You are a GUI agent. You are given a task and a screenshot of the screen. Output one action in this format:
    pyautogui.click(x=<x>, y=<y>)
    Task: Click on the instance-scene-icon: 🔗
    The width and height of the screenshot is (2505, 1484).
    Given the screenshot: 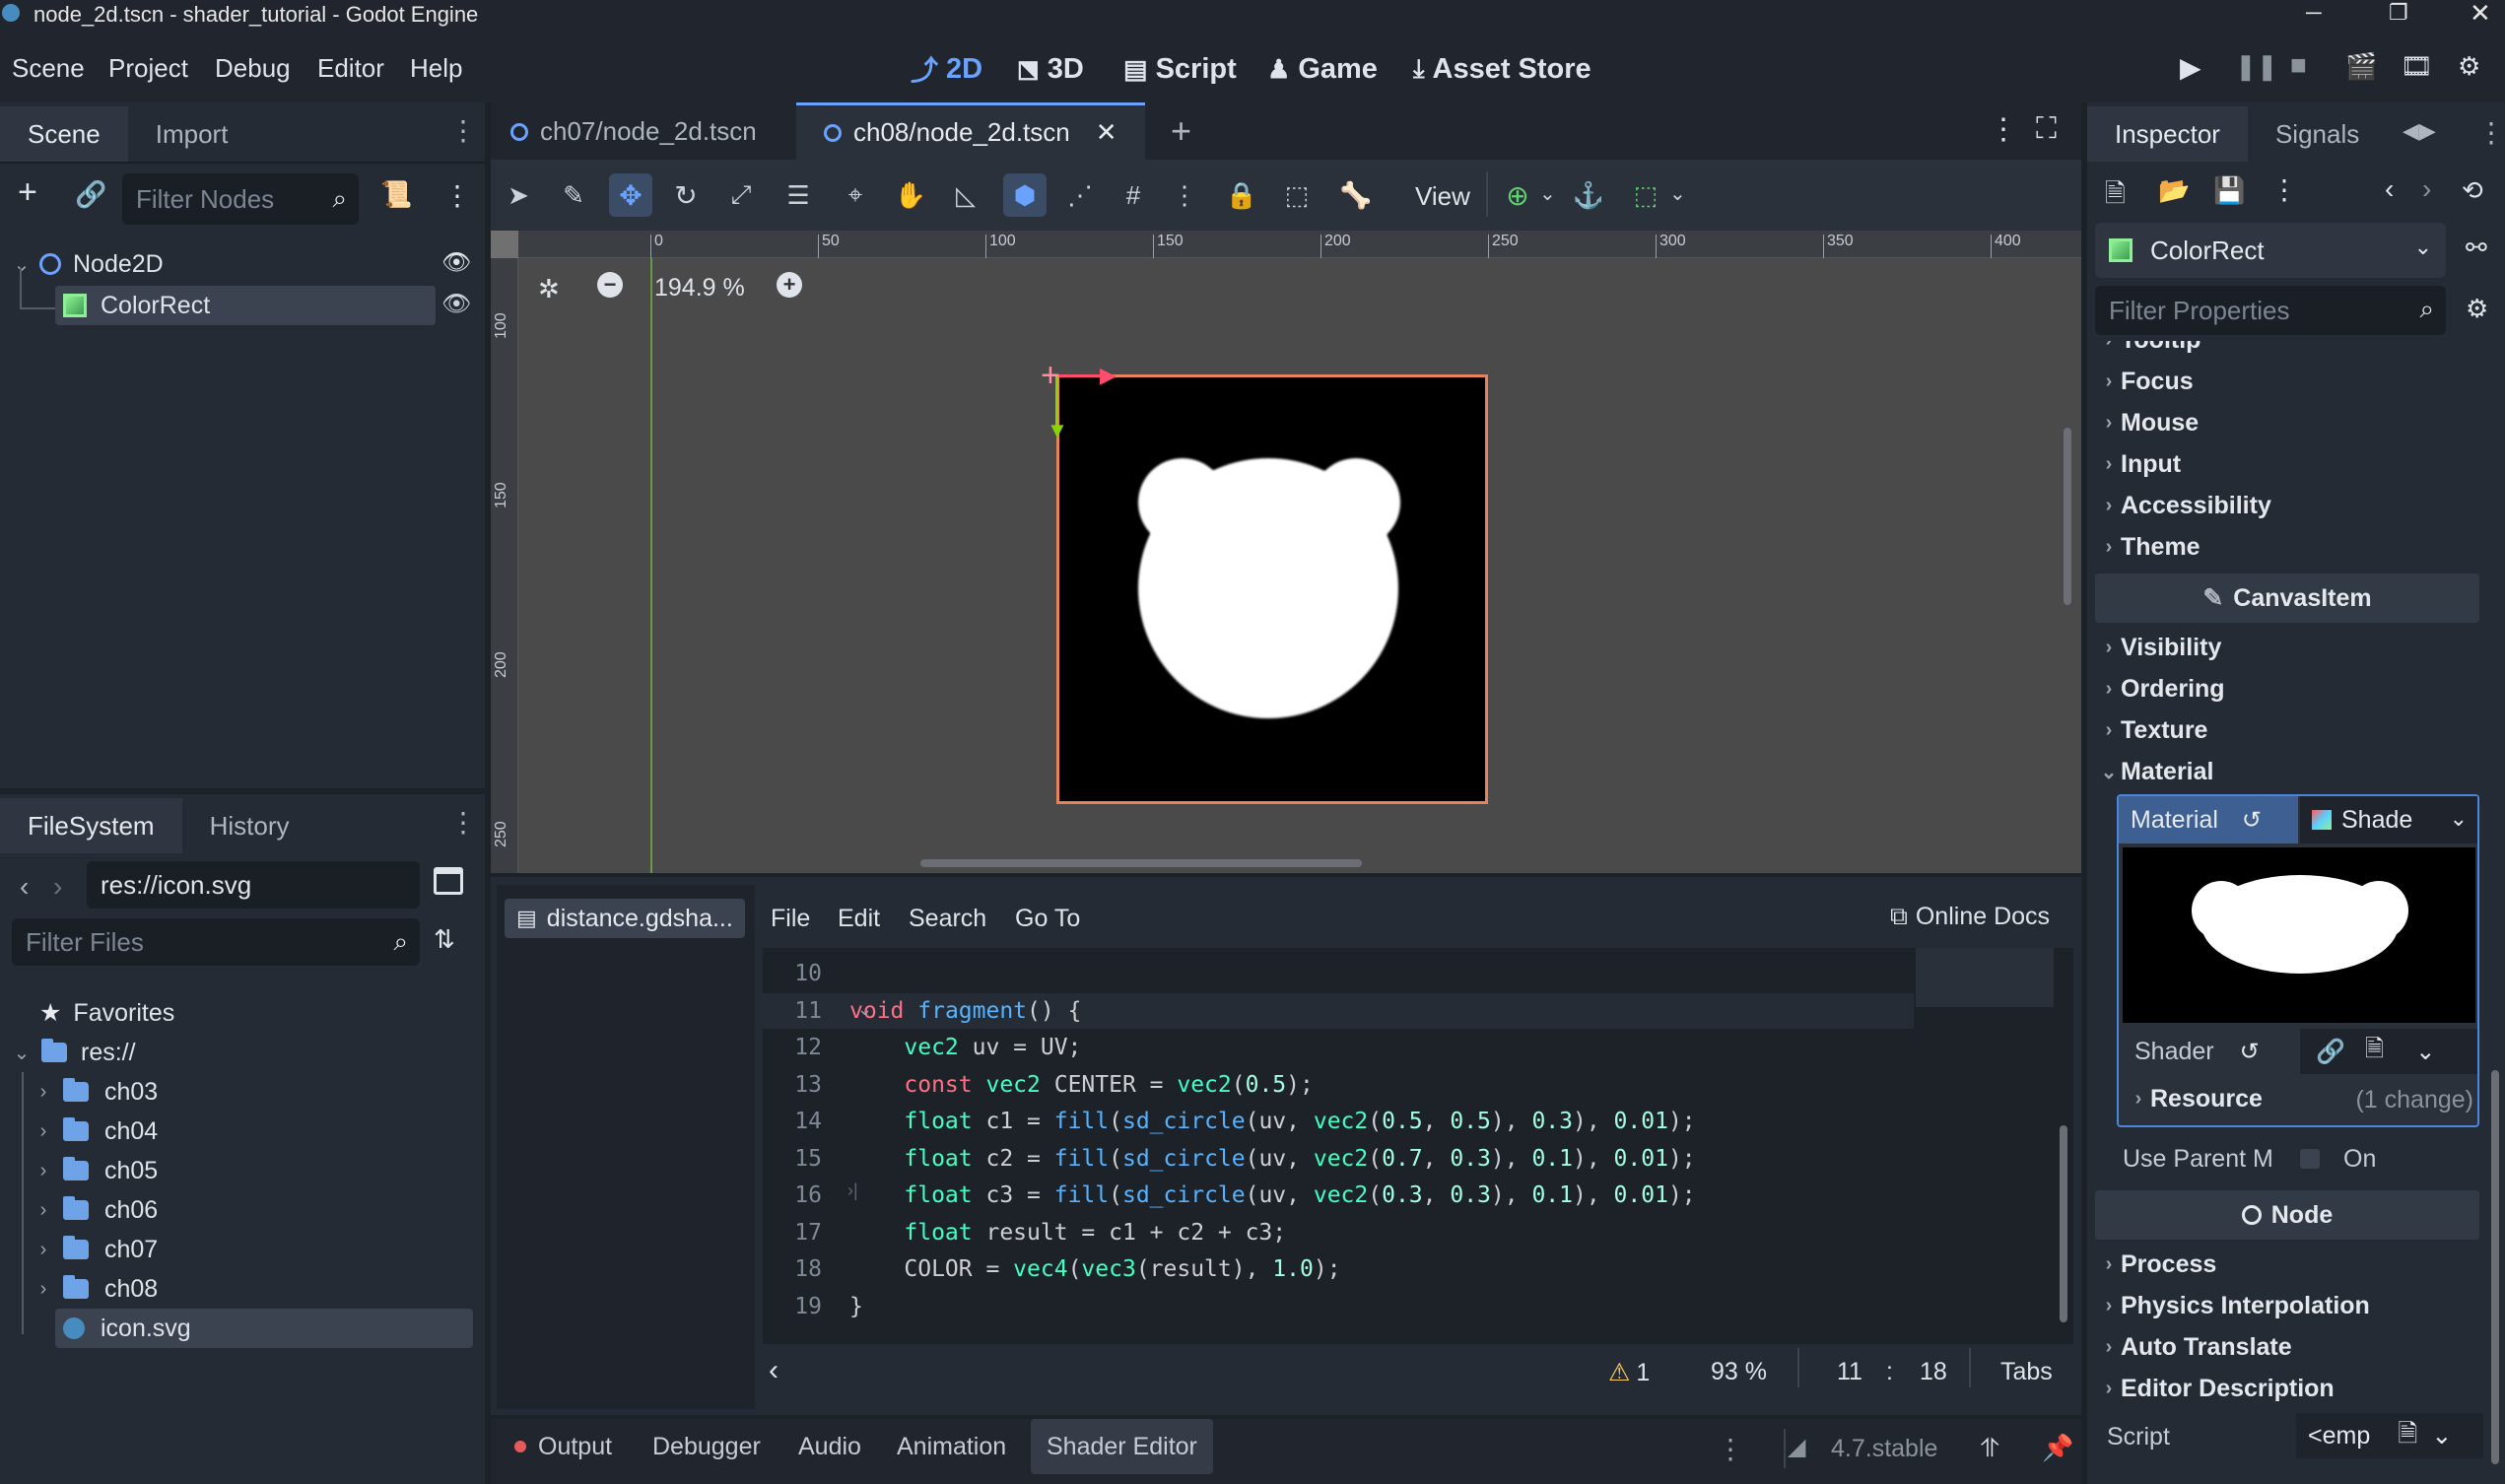 What is the action you would take?
    pyautogui.click(x=90, y=194)
    